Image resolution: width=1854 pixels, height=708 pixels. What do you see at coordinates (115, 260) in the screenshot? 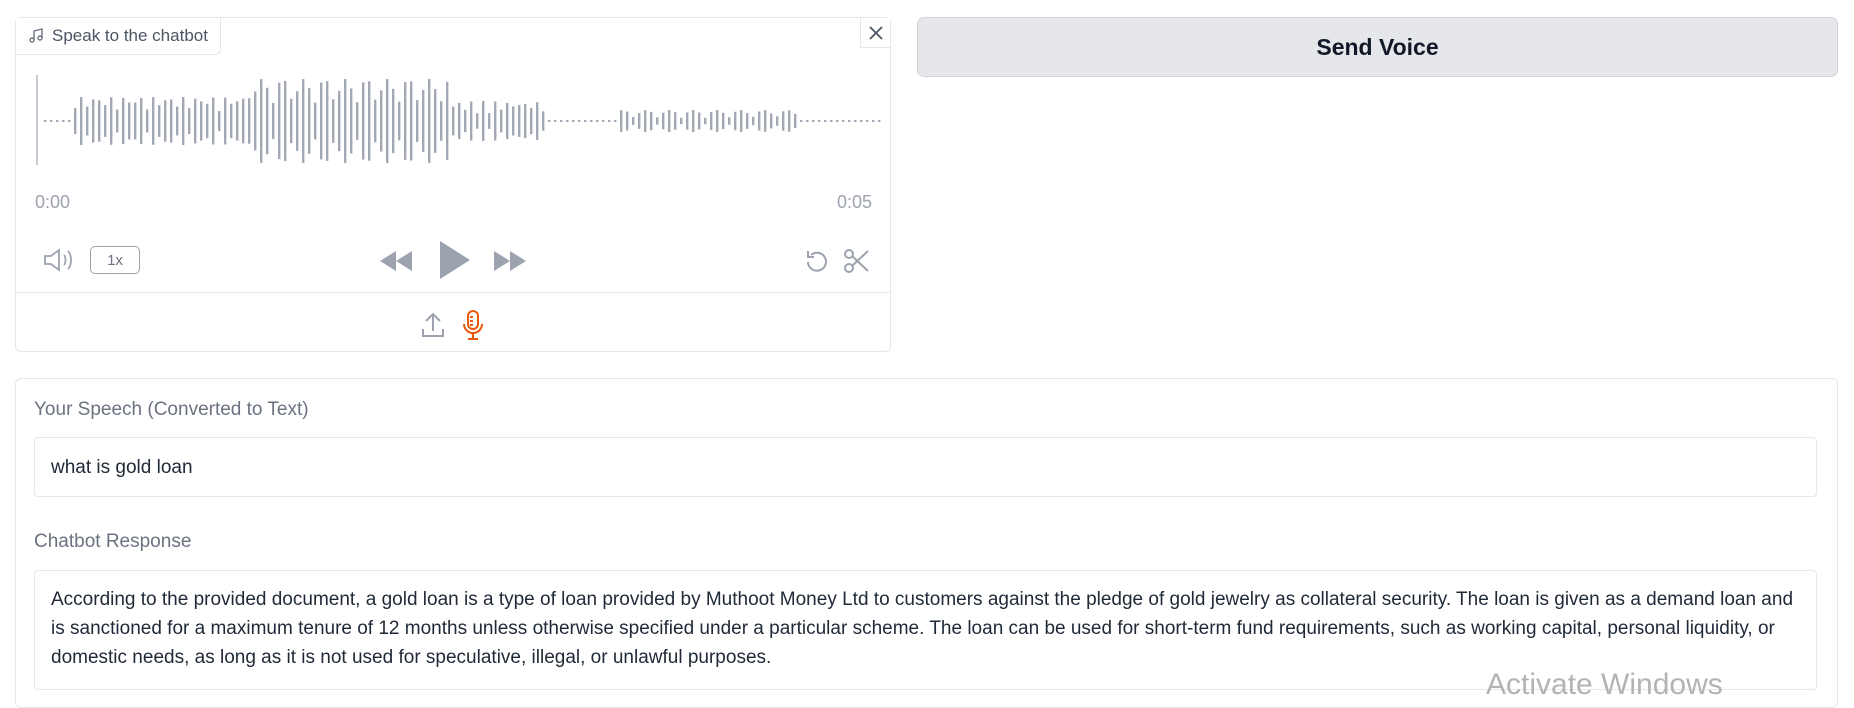
I see `playback-speed-button: 1x` at bounding box center [115, 260].